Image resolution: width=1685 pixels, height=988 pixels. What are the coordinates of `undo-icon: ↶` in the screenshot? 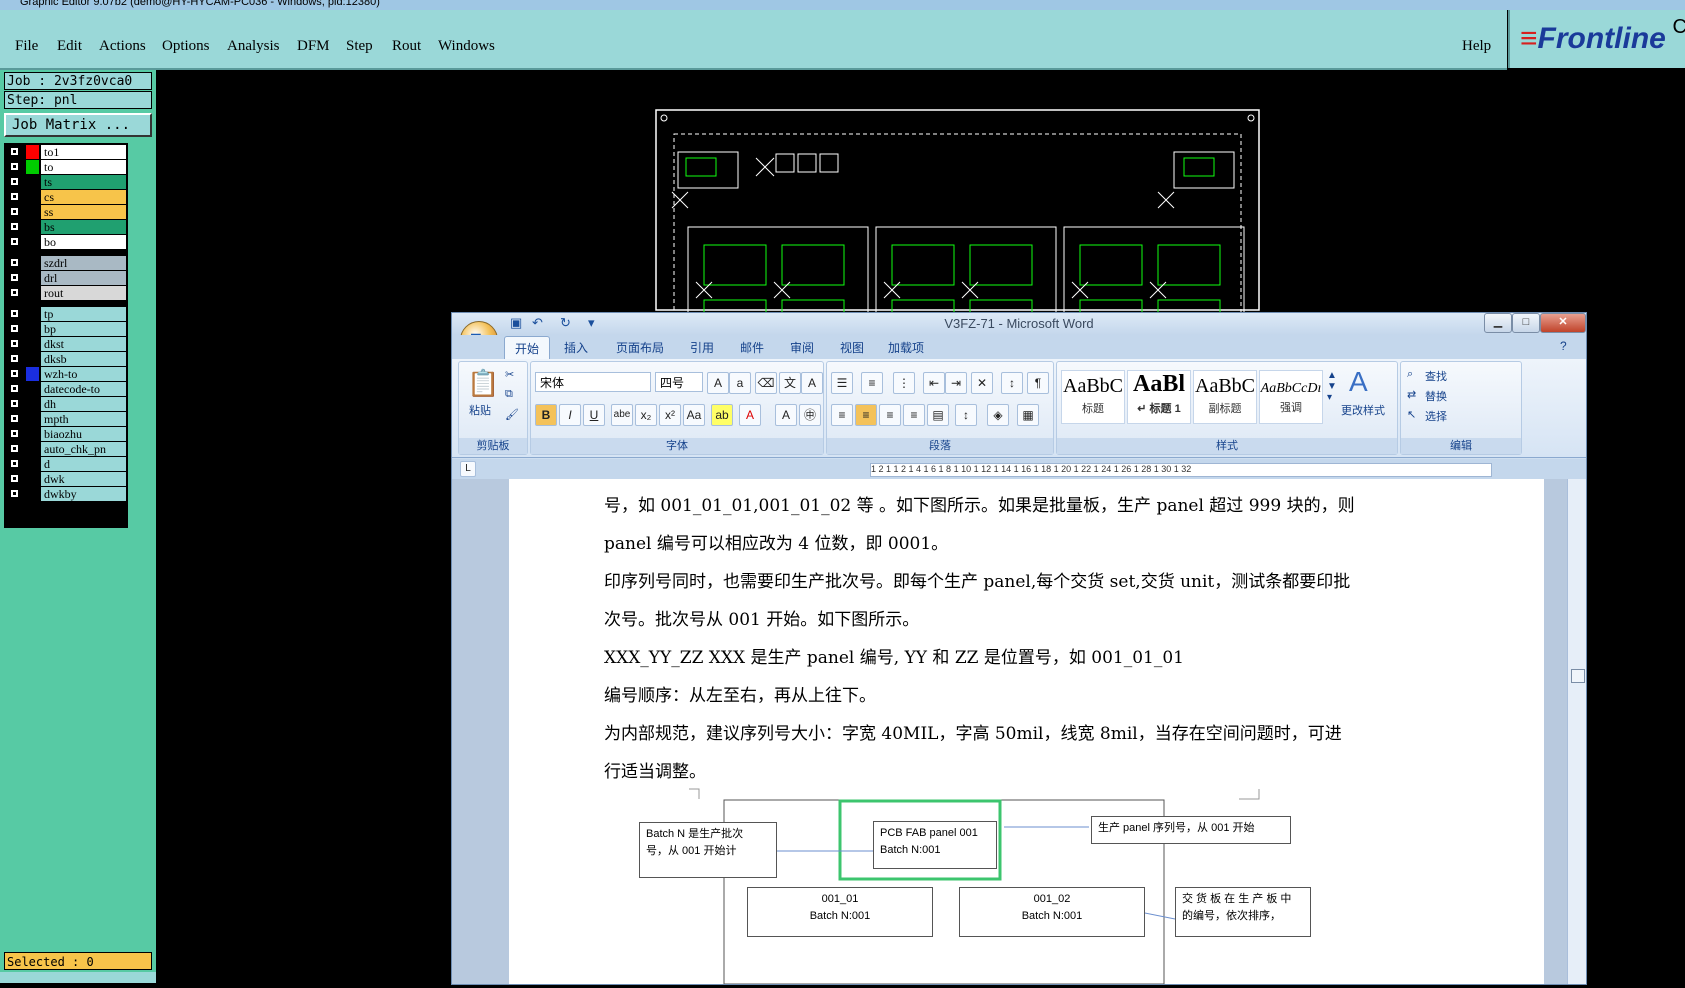 It's located at (537, 323).